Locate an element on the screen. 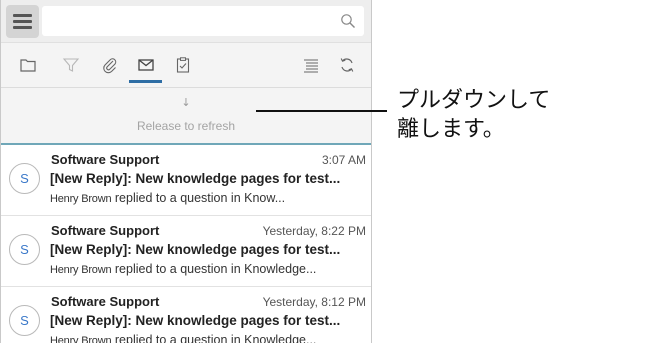  search-icon is located at coordinates (348, 21).